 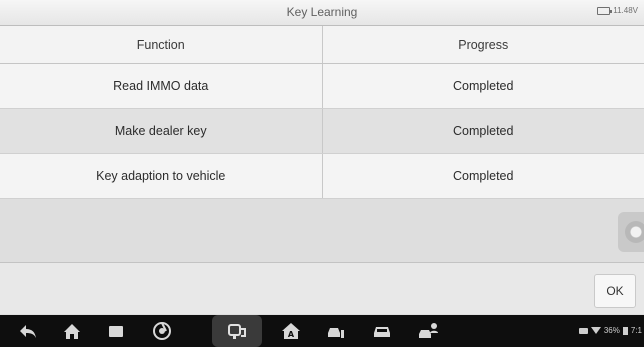 I want to click on system-status: 36% 7:1, so click(x=610, y=330).